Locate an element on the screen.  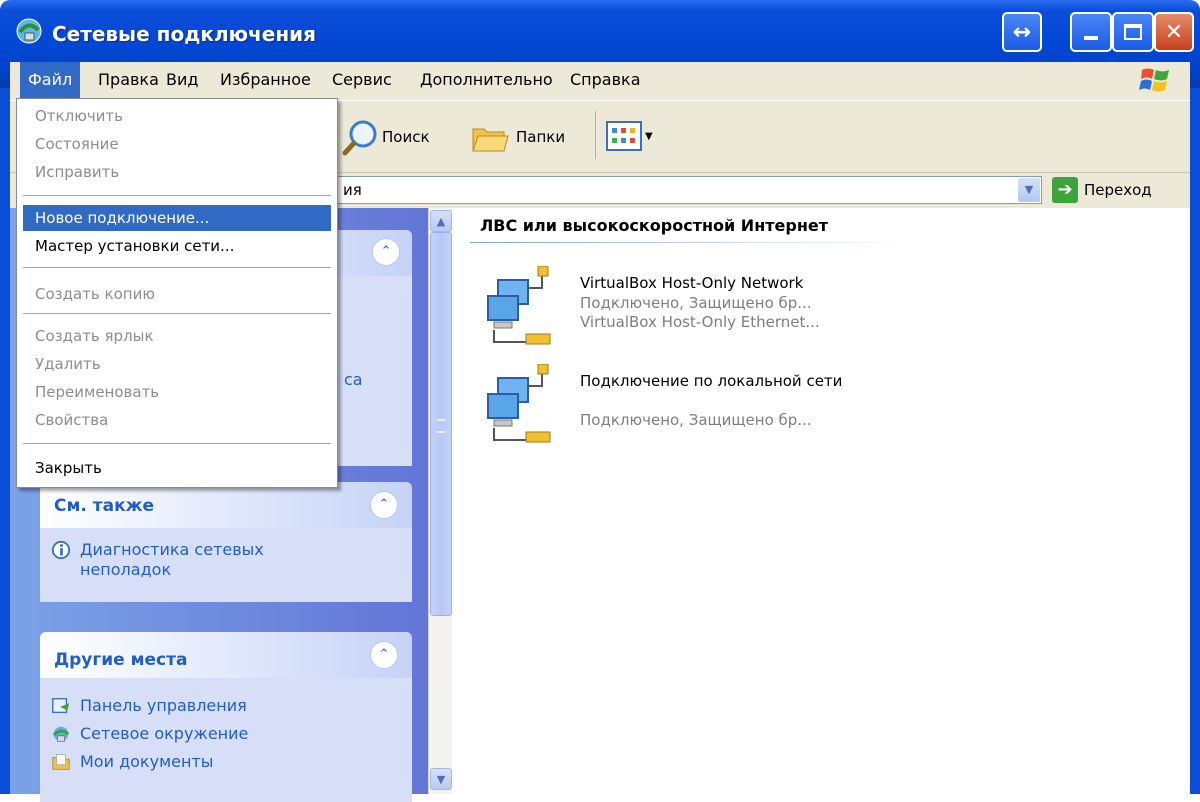
toolbar-separator is located at coordinates (595, 135).